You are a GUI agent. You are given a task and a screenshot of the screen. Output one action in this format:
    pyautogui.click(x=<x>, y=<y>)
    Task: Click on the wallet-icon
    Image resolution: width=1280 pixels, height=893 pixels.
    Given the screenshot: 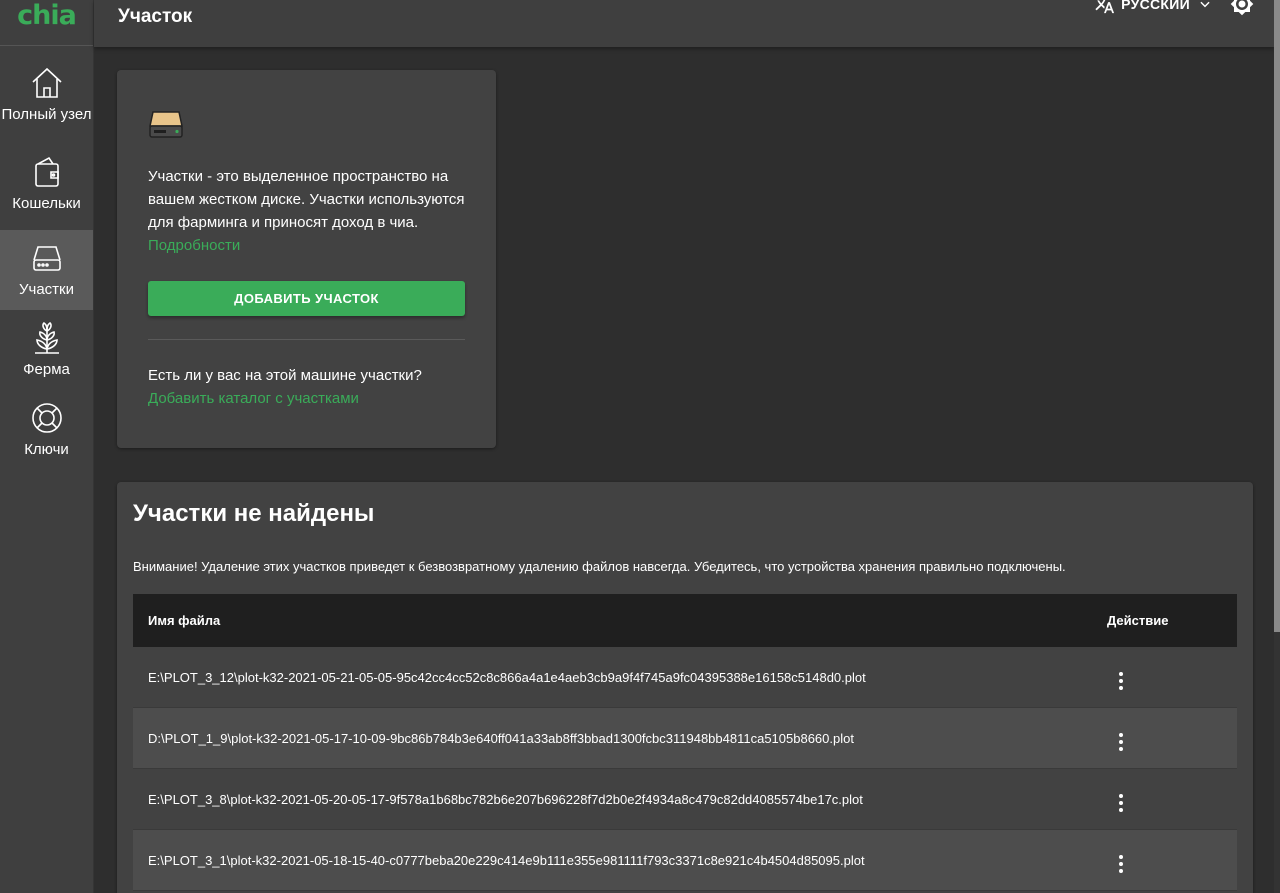 What is the action you would take?
    pyautogui.click(x=46, y=171)
    